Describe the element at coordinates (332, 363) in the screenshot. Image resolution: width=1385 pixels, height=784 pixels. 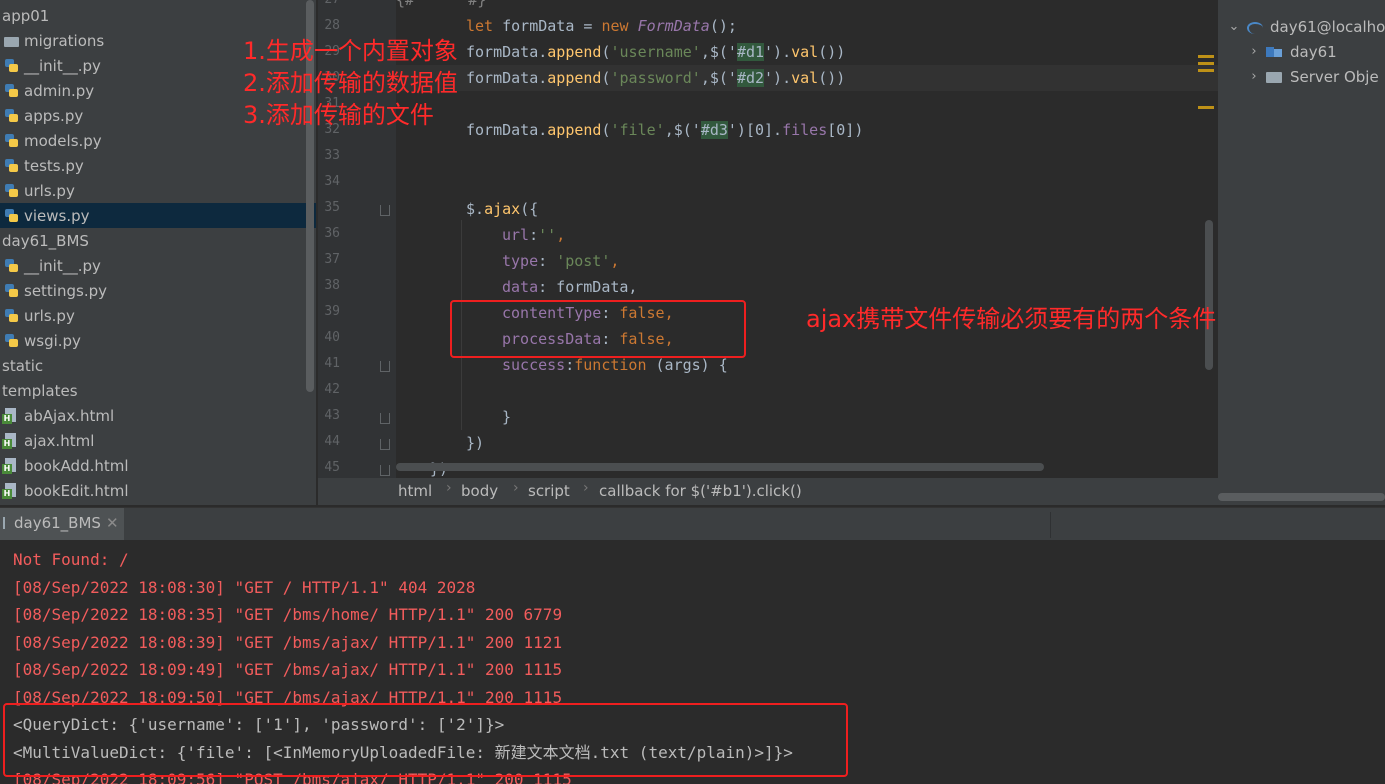
I see `line-number: 41` at that location.